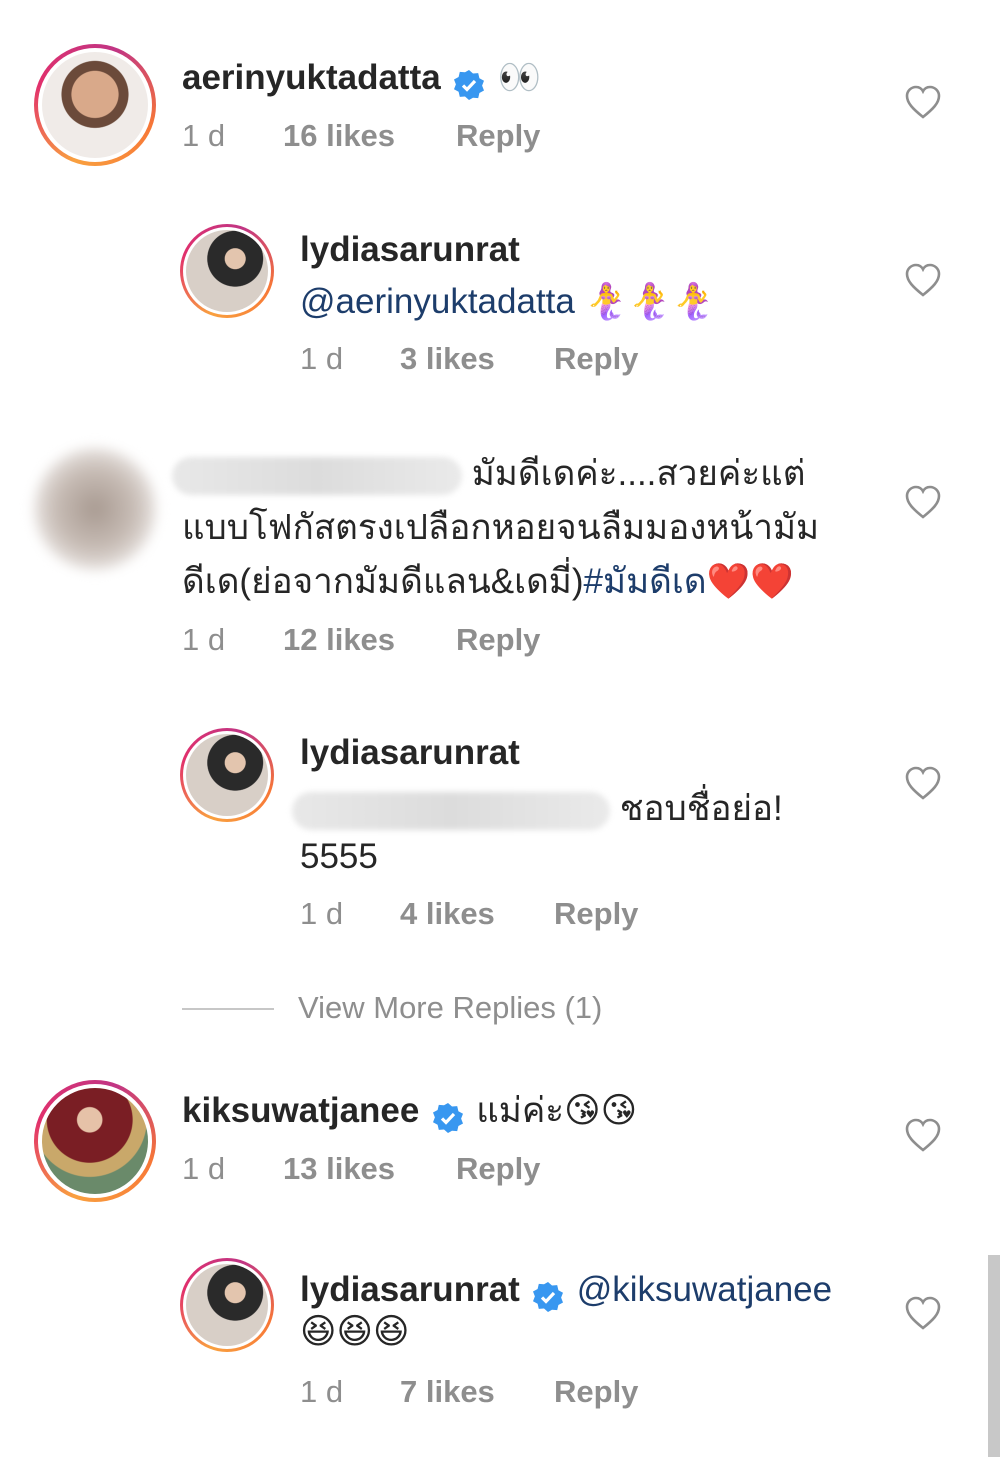  What do you see at coordinates (501, 527) in the screenshot?
I see `comment-text-line2: แบบโฟกัสตรงเปลือกหอยจนลืมมองหน้ามัม` at bounding box center [501, 527].